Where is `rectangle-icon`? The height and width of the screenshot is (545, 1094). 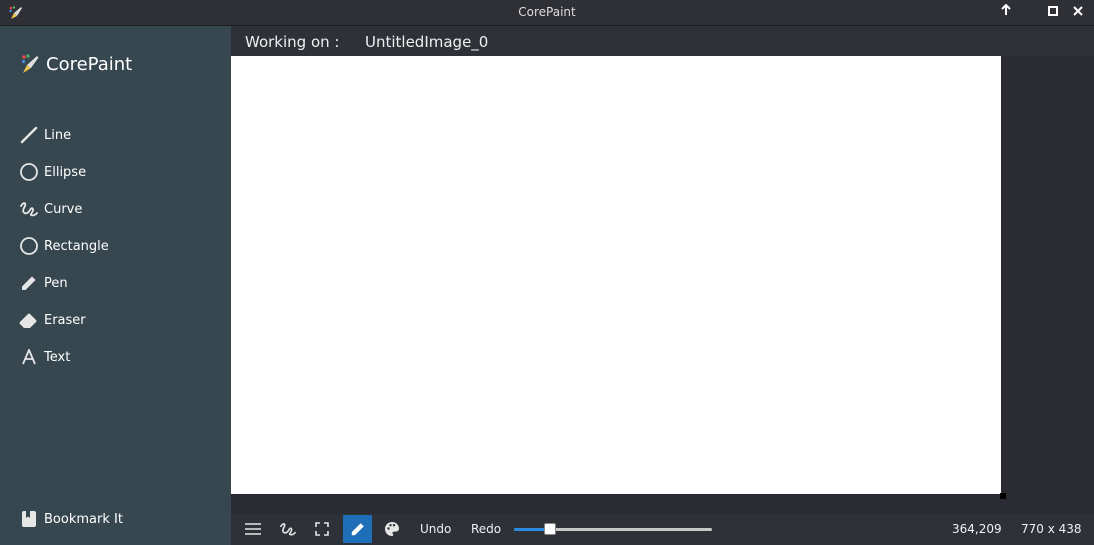 rectangle-icon is located at coordinates (29, 246).